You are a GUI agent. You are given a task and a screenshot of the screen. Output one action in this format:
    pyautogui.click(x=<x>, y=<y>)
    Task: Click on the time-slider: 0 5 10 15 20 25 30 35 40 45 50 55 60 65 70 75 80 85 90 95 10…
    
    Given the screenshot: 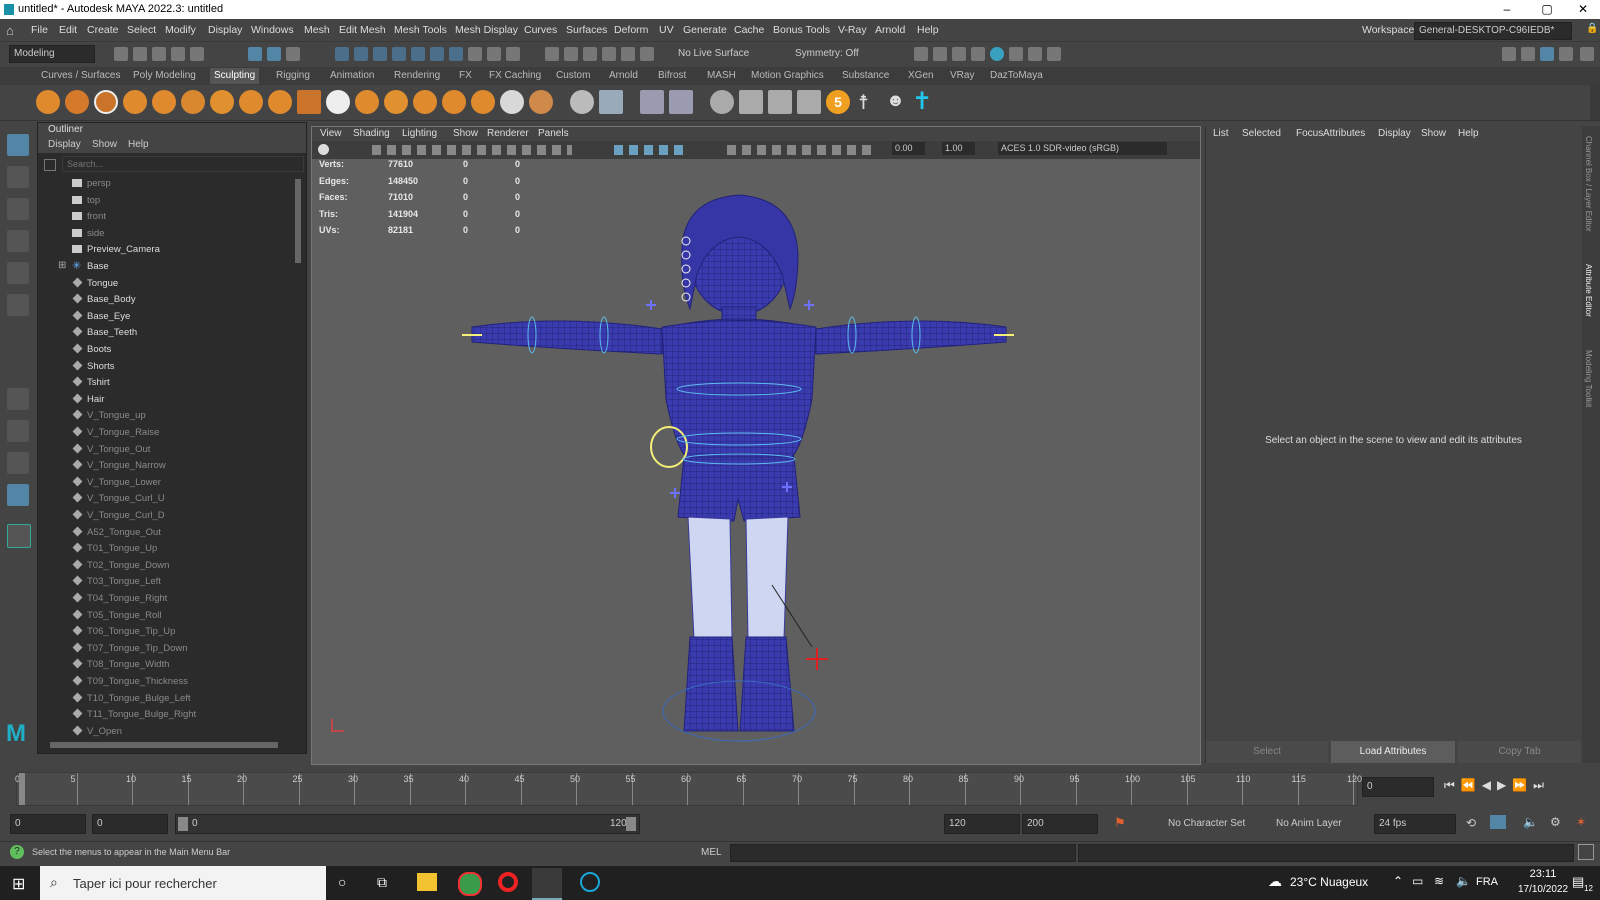 What is the action you would take?
    pyautogui.click(x=800, y=788)
    